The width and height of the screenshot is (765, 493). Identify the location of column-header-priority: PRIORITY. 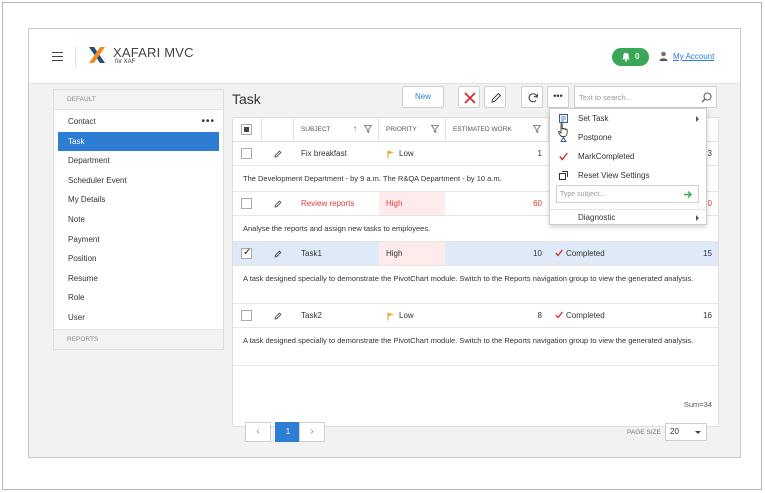
(401, 129).